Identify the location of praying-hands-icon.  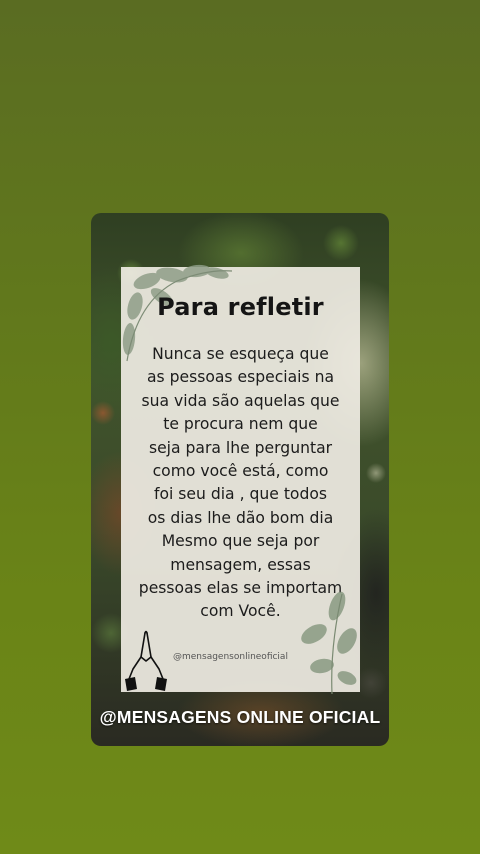
(146, 660).